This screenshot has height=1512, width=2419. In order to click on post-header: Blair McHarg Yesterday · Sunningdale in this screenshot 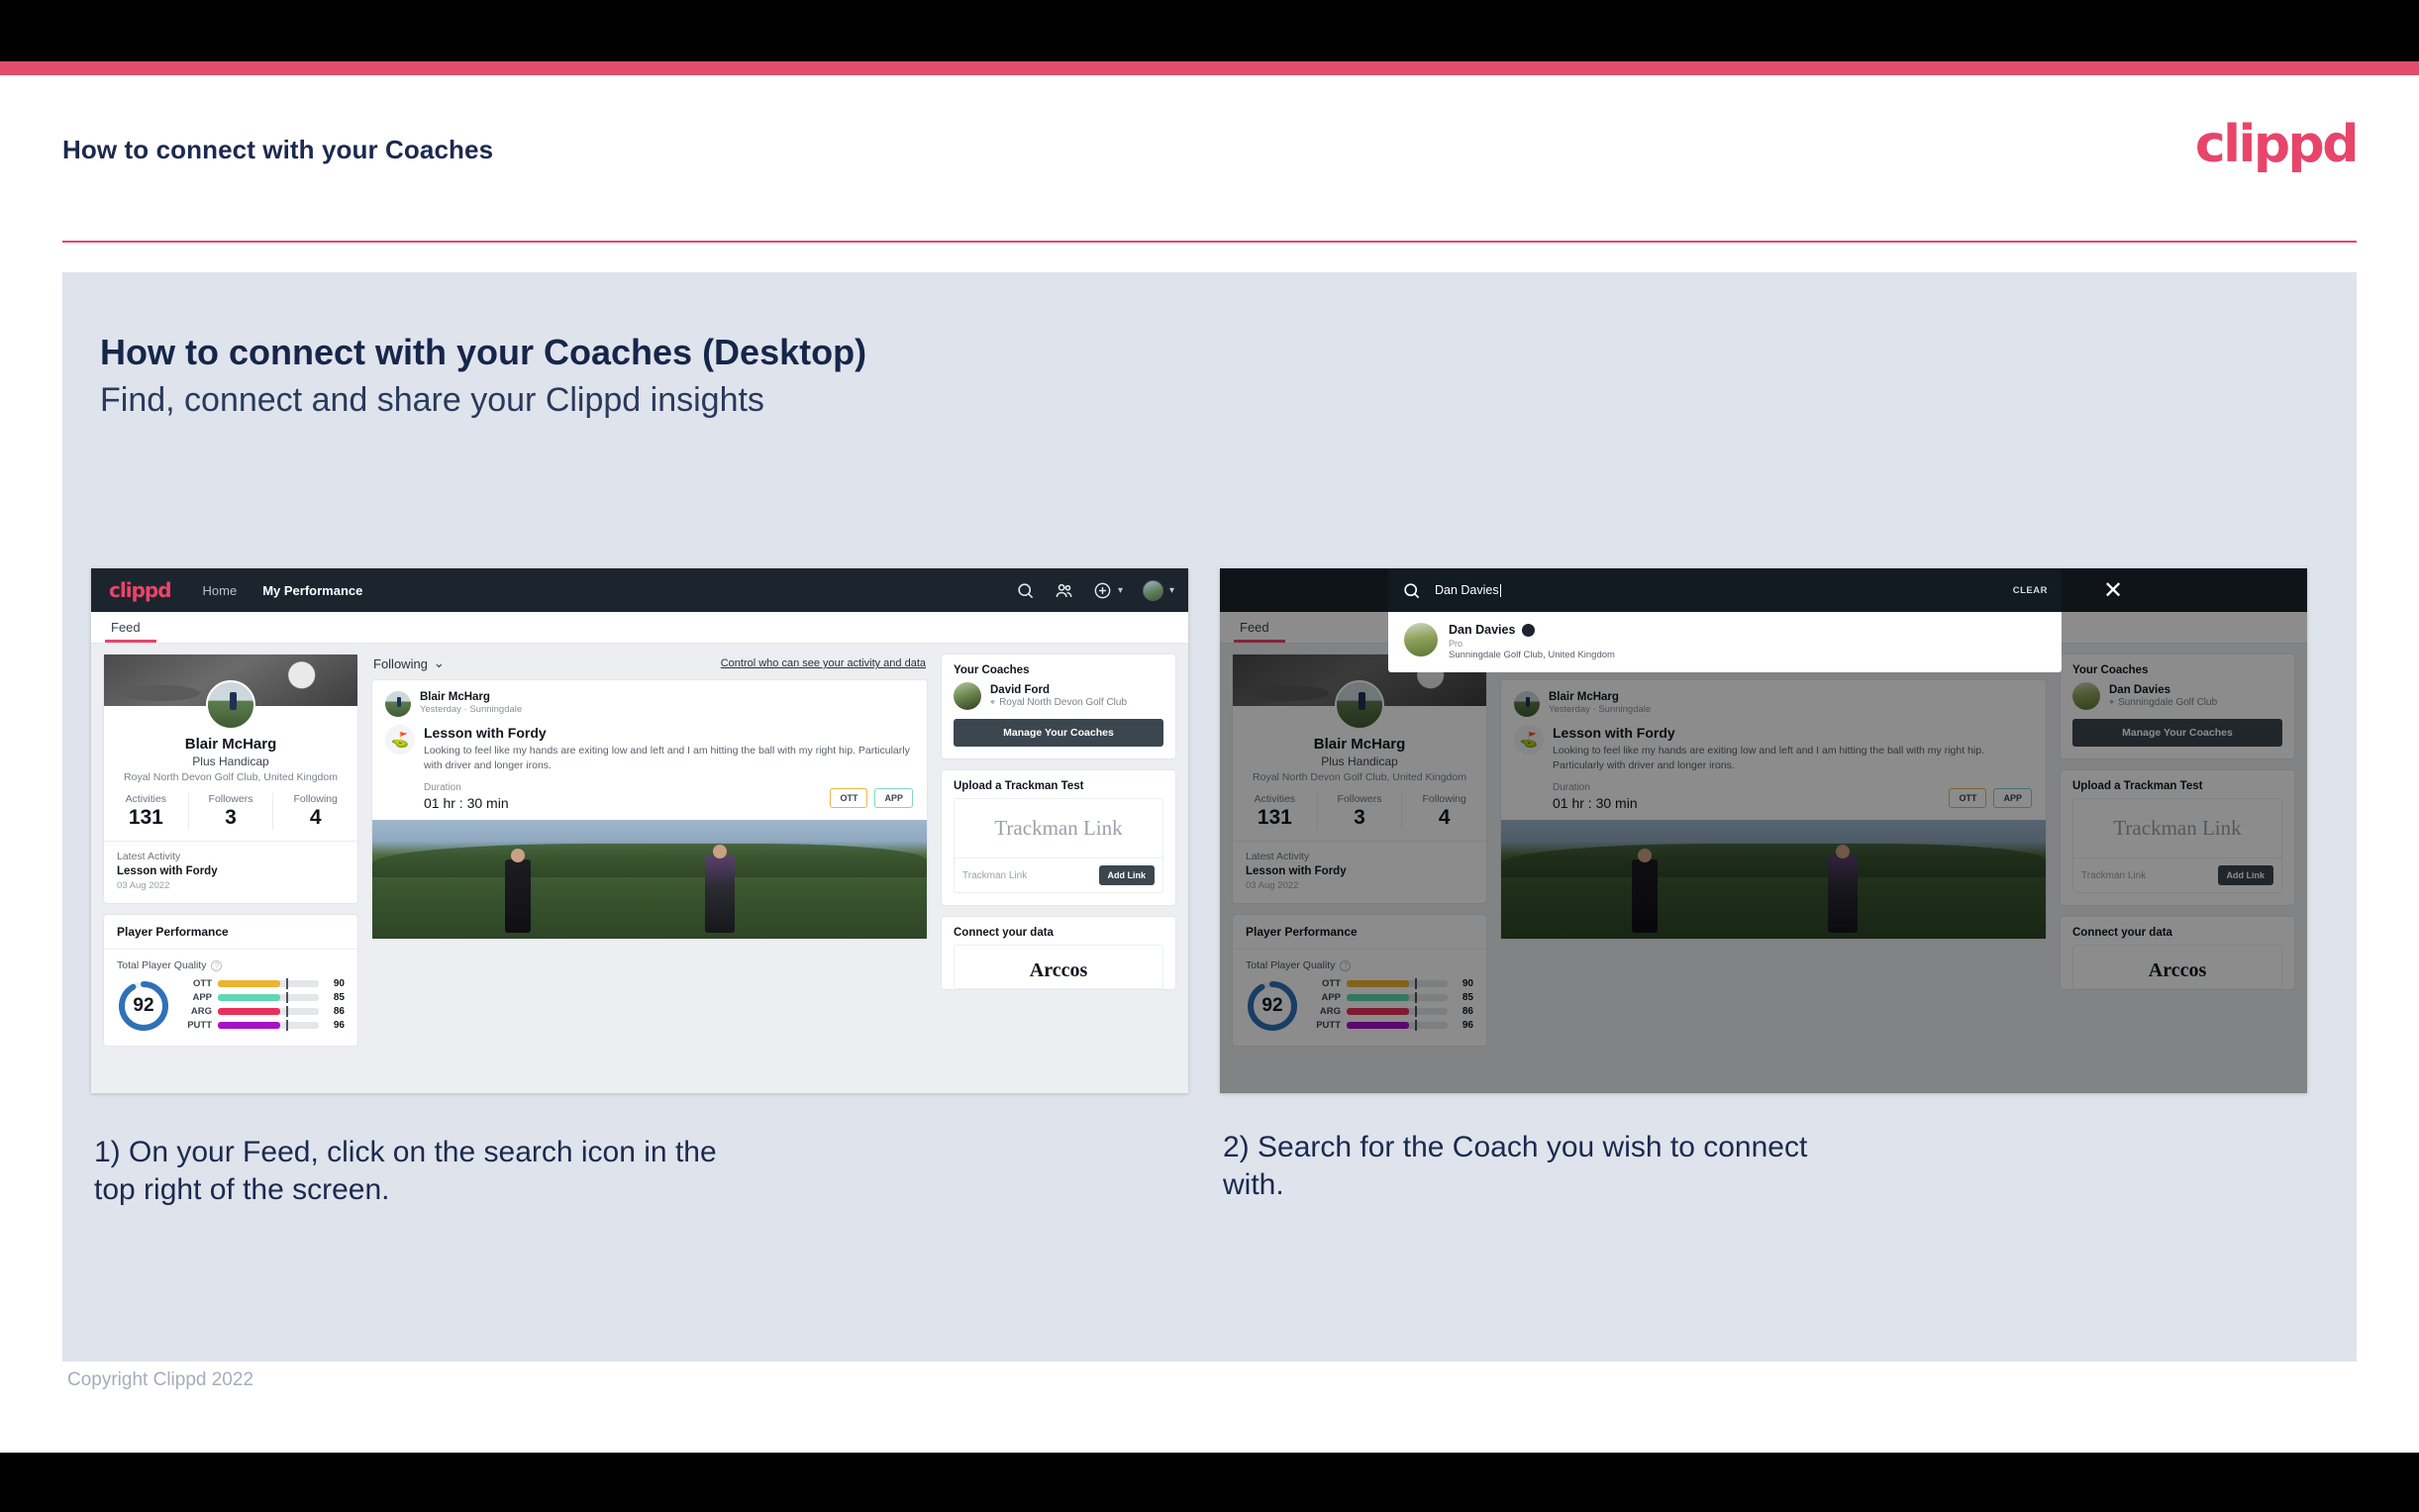, I will do `click(649, 700)`.